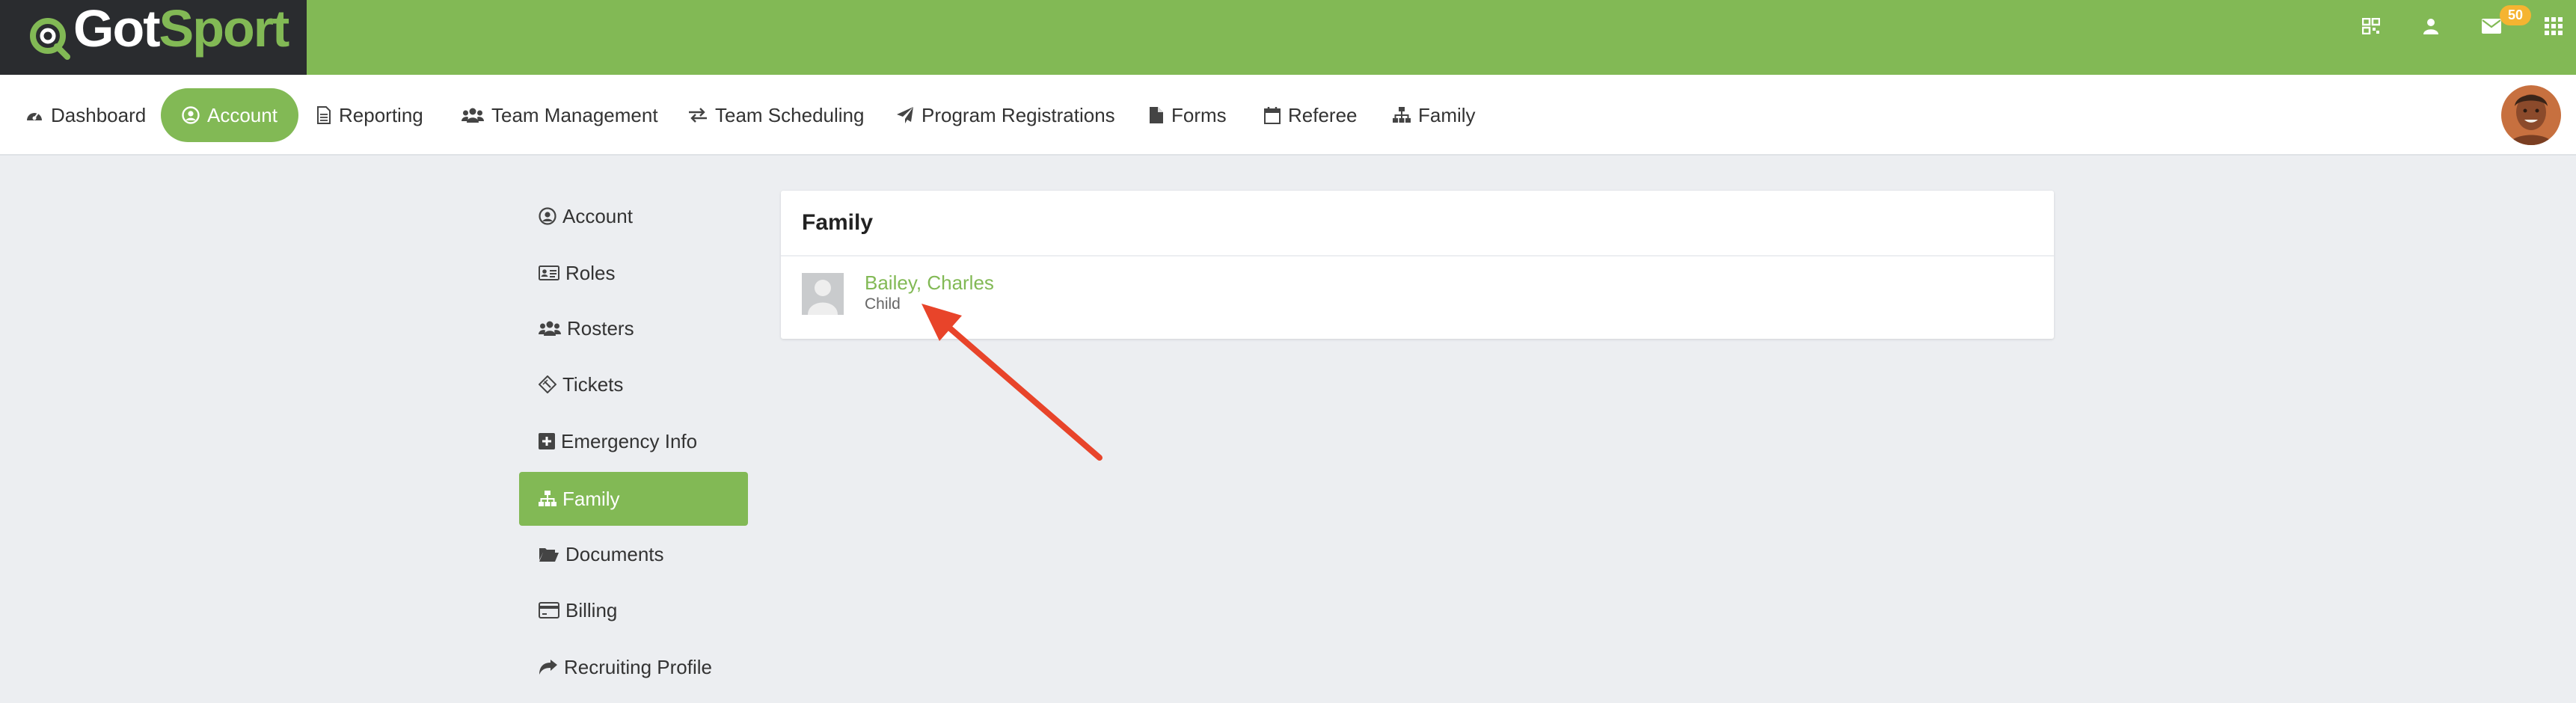  I want to click on logo-mark-icon, so click(50, 39).